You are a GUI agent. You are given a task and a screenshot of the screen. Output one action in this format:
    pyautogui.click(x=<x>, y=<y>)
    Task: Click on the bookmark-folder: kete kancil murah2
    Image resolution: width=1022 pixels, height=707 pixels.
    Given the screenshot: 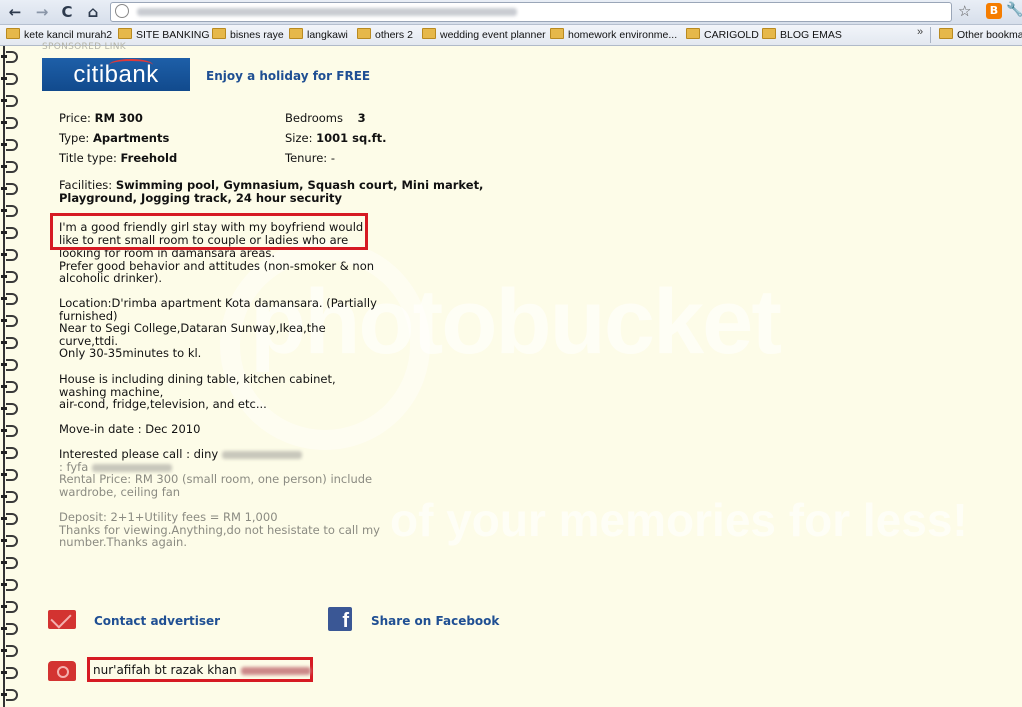 What is the action you would take?
    pyautogui.click(x=59, y=34)
    